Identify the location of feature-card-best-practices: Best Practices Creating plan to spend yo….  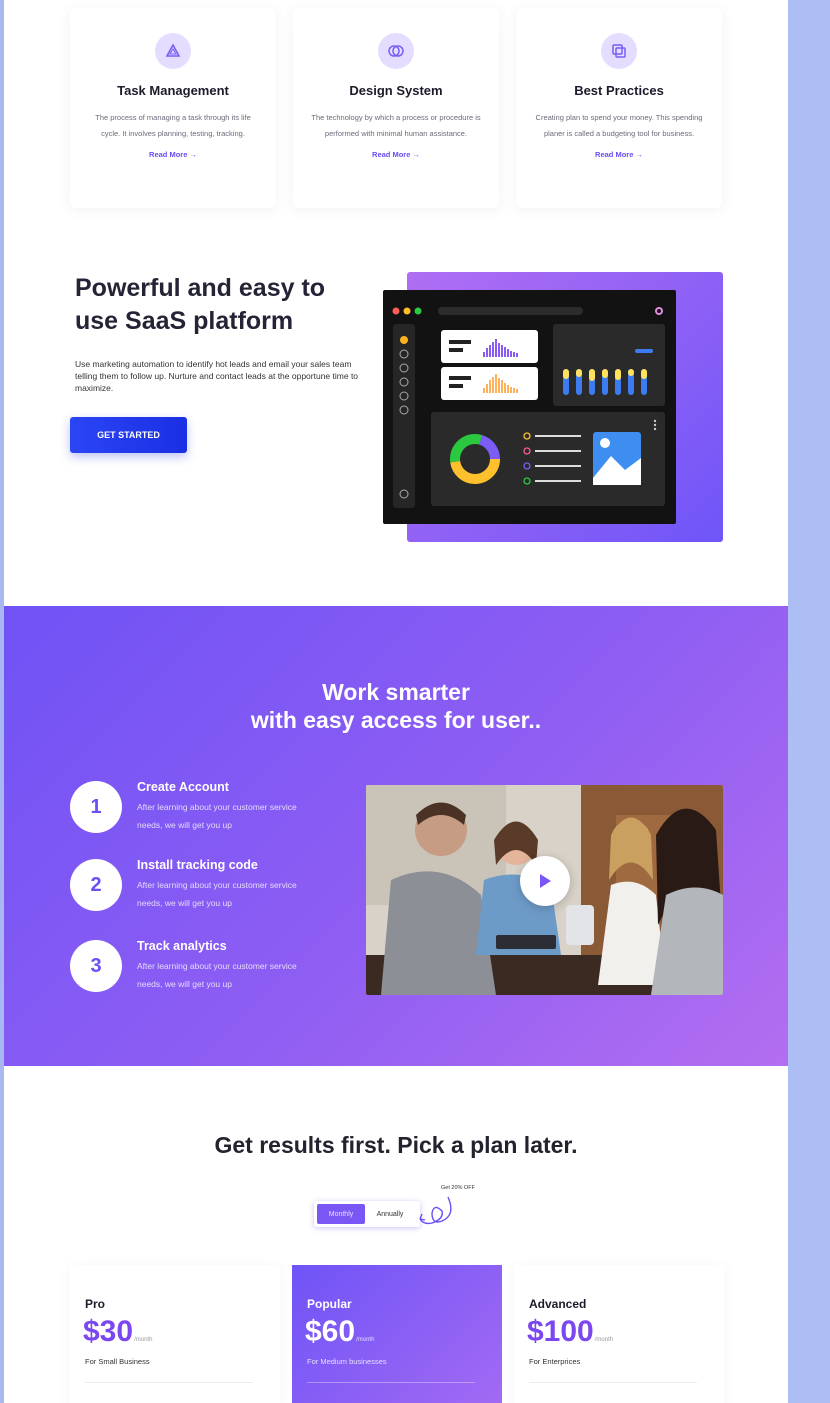
(619, 108).